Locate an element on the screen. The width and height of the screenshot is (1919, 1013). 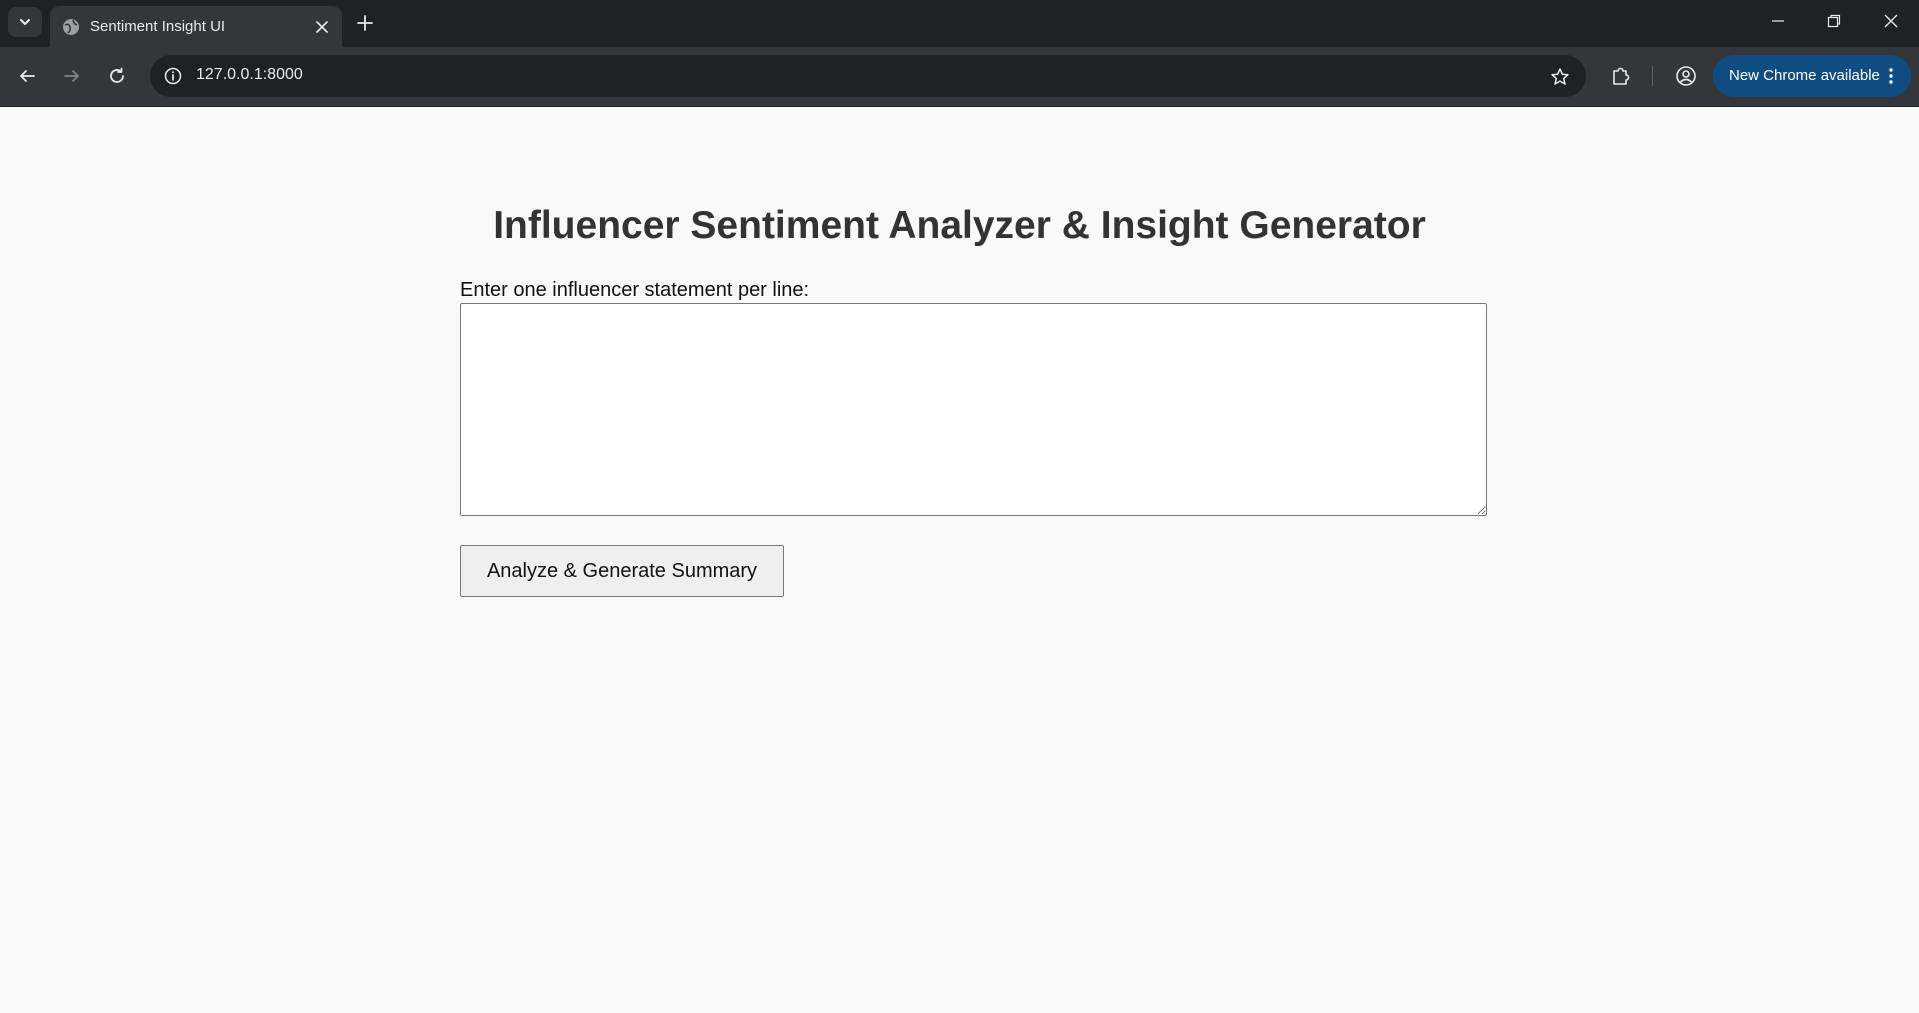
minimize-button is located at coordinates (1778, 21).